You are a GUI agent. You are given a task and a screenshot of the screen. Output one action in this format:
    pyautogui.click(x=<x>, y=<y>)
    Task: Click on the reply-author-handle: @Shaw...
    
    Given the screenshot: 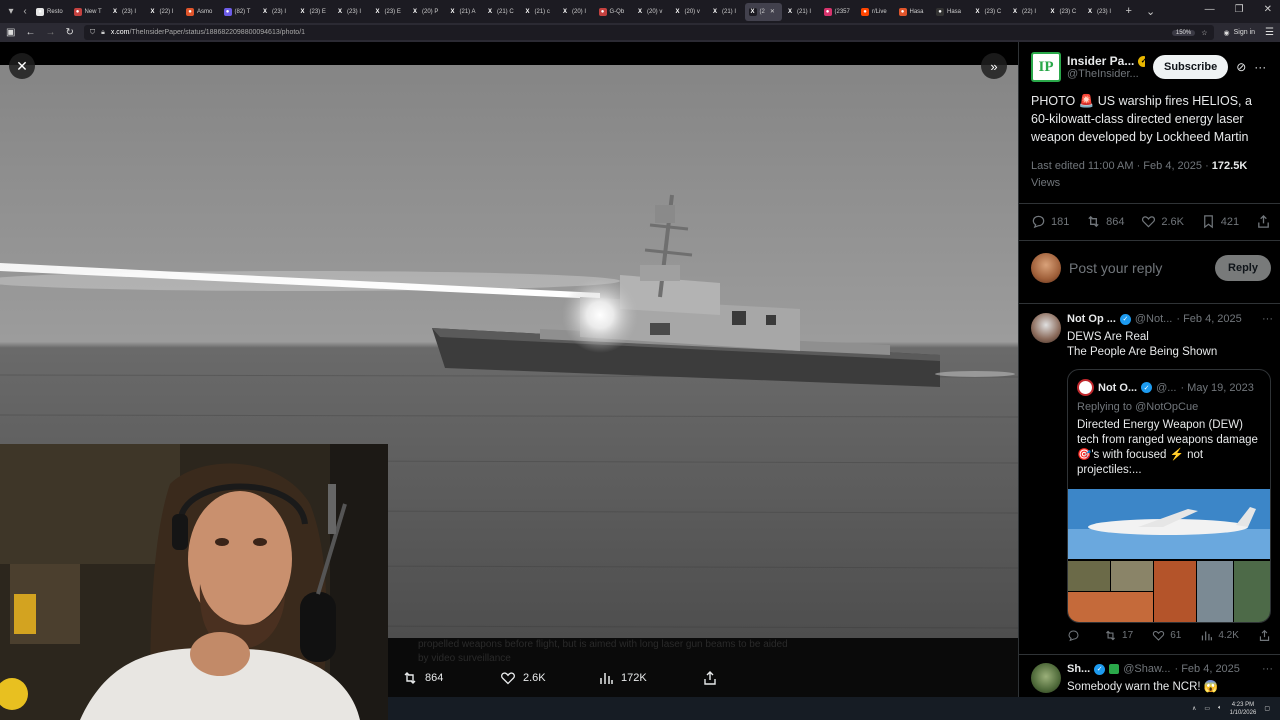 What is the action you would take?
    pyautogui.click(x=1146, y=669)
    